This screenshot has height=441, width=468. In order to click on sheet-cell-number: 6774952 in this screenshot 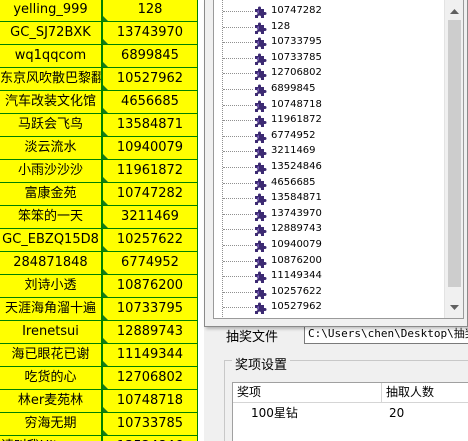, I will do `click(150, 263)`.